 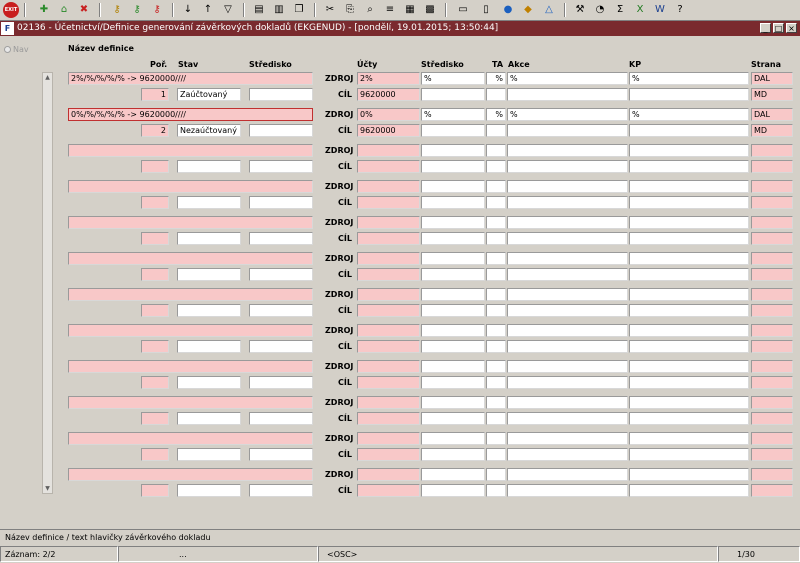 What do you see at coordinates (209, 130) in the screenshot?
I see `stav-field: Nezaúčtovaný` at bounding box center [209, 130].